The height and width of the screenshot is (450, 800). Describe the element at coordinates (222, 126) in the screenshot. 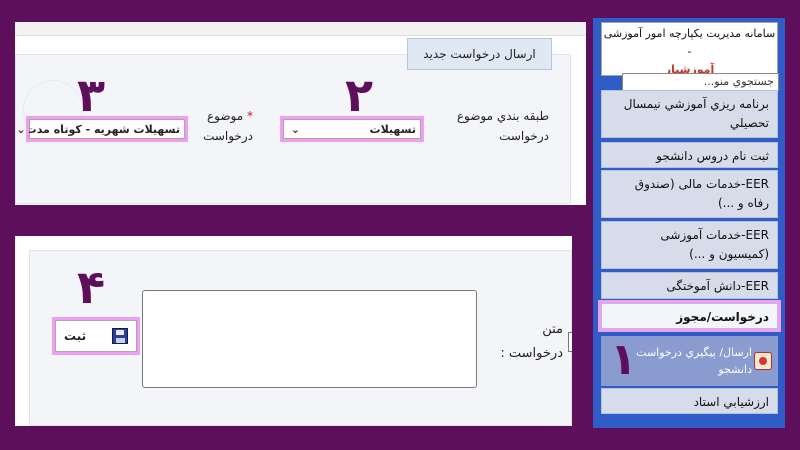

I see `subject-label: * موضوع درخواست` at that location.